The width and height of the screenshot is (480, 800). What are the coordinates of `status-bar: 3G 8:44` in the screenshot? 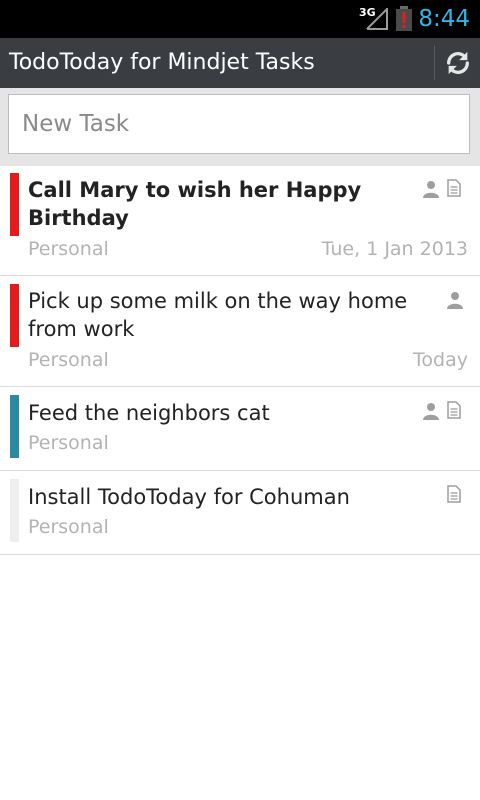 It's located at (240, 19).